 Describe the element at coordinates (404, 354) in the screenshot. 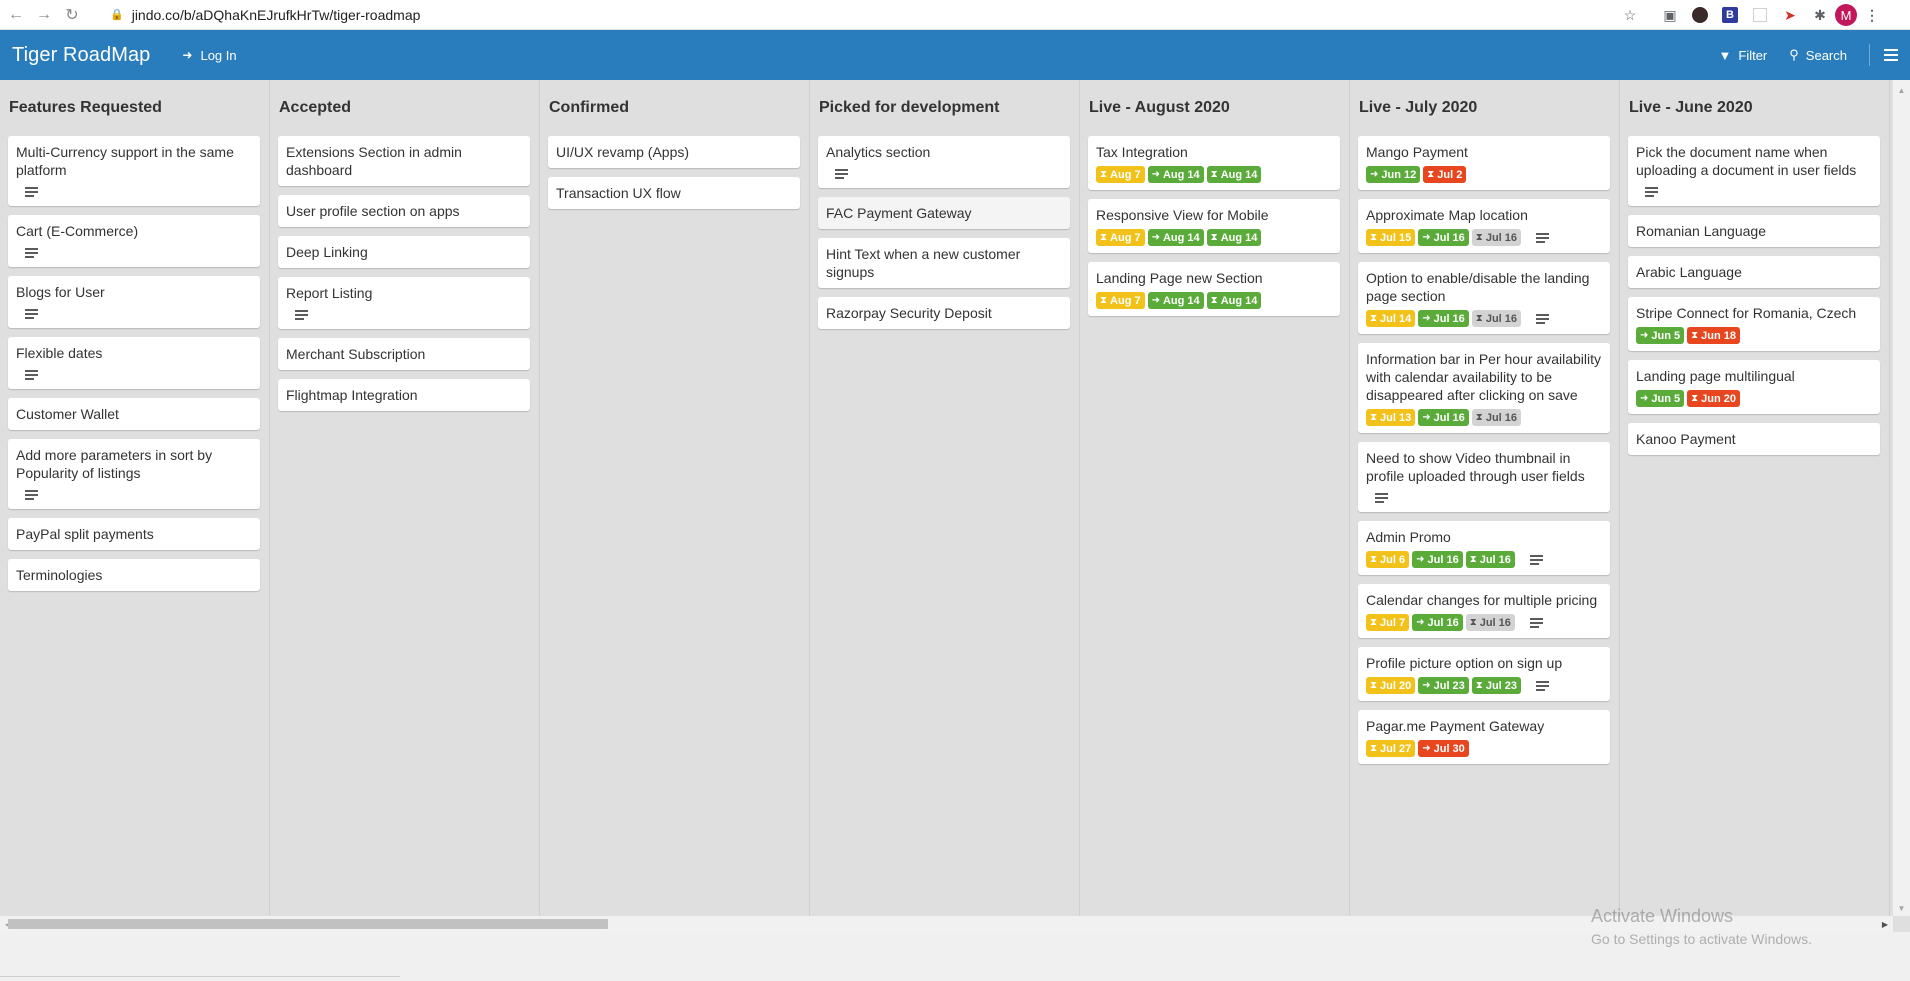

I see `card: Merchant Subscription` at that location.